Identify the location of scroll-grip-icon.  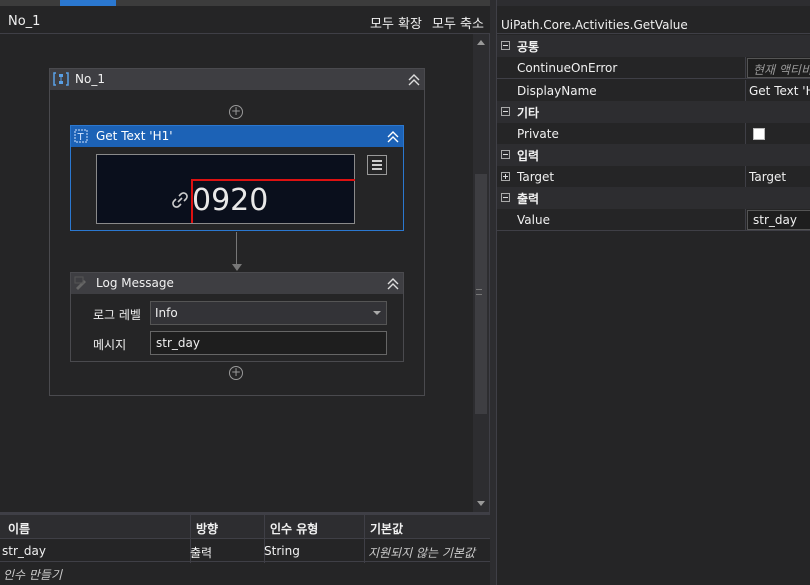
(479, 292).